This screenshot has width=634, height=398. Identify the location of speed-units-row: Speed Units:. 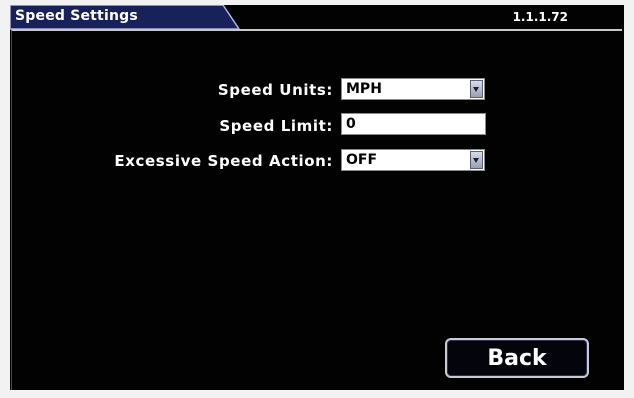
(171, 91).